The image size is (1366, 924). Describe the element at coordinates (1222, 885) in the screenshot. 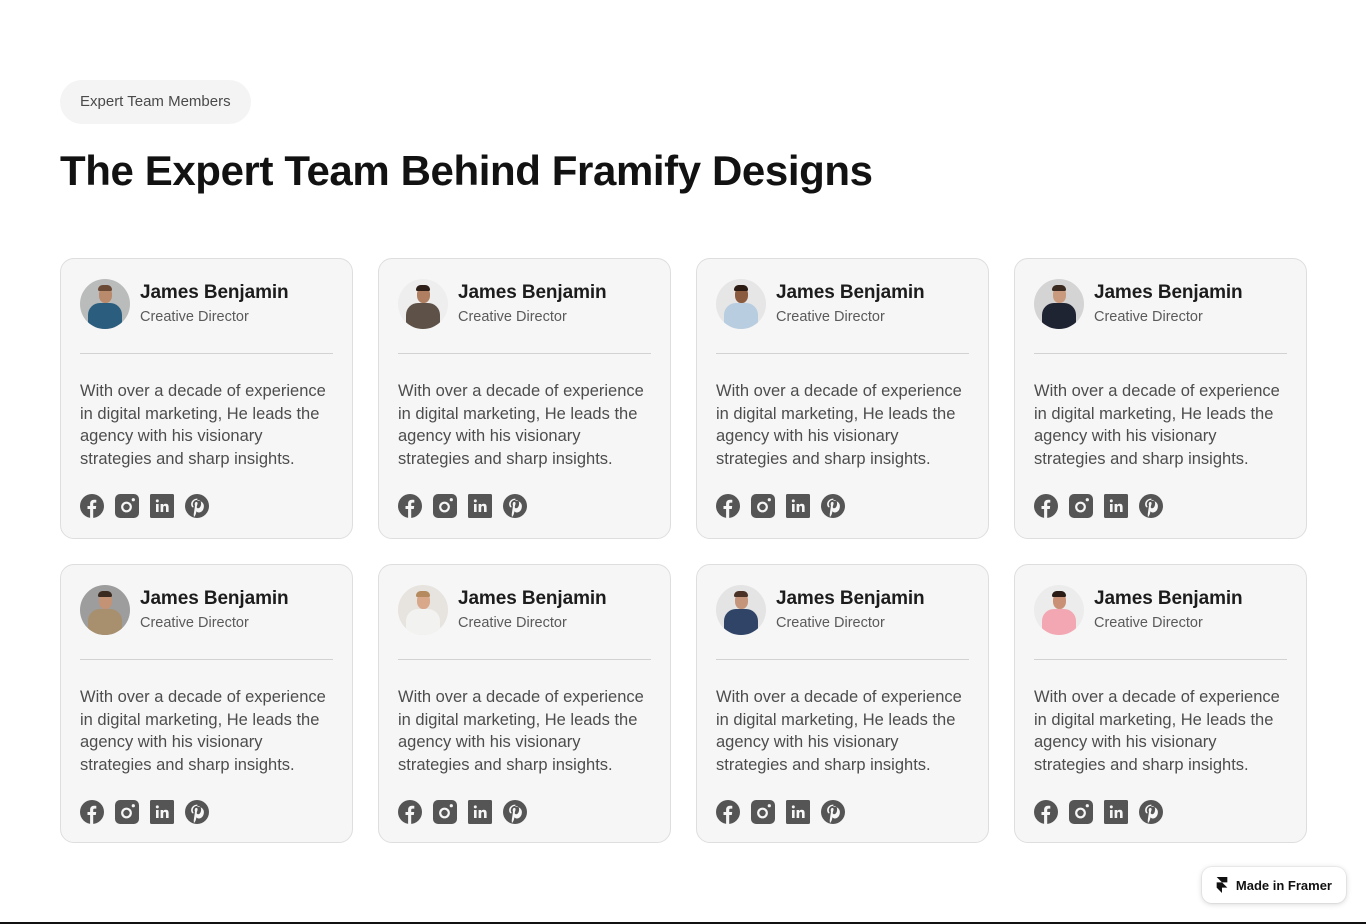

I see `framer-logo-icon` at that location.